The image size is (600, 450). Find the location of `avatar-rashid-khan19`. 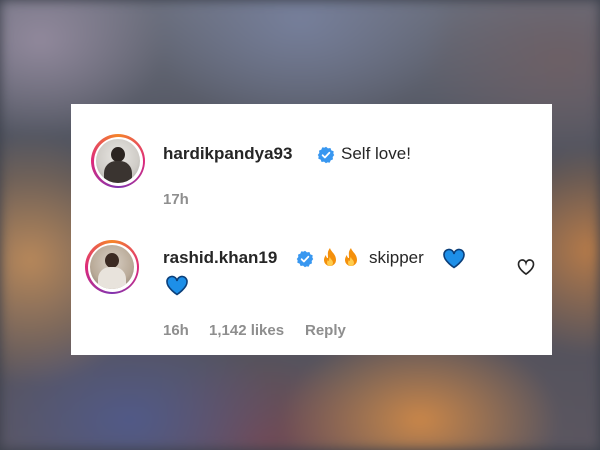

avatar-rashid-khan19 is located at coordinates (112, 267).